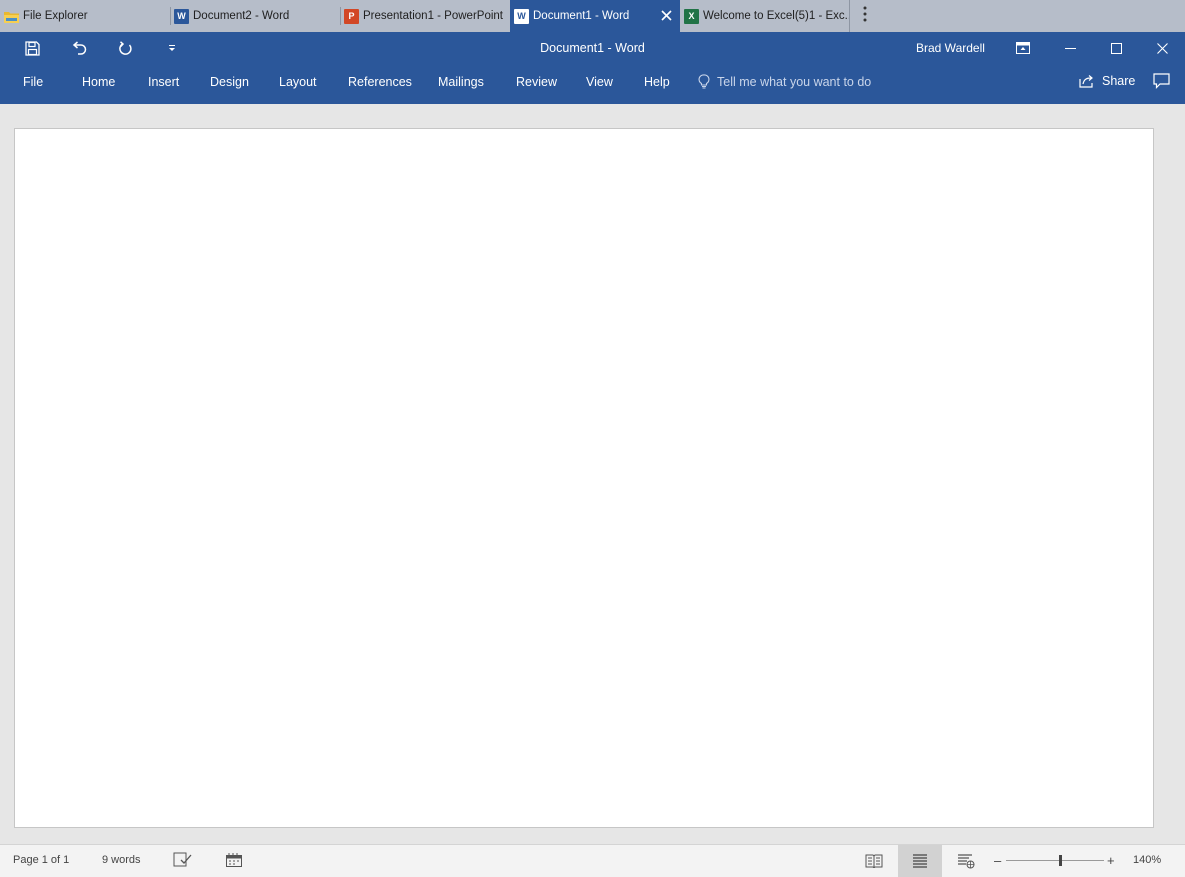  I want to click on tab-file-explorer: File Explorer, so click(85, 16).